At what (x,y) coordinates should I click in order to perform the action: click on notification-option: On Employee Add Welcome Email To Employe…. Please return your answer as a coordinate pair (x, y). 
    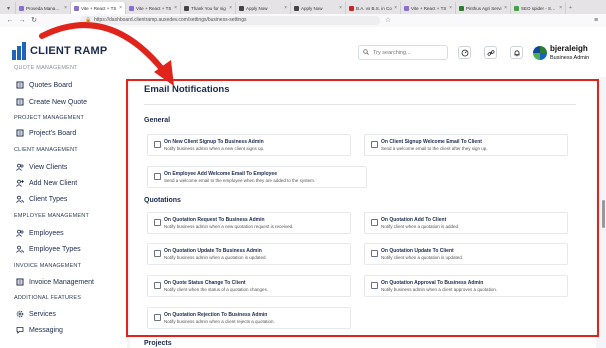
    Looking at the image, I should click on (257, 177).